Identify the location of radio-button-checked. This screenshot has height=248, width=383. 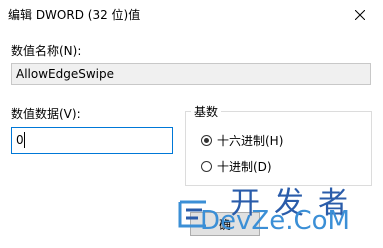
(206, 140).